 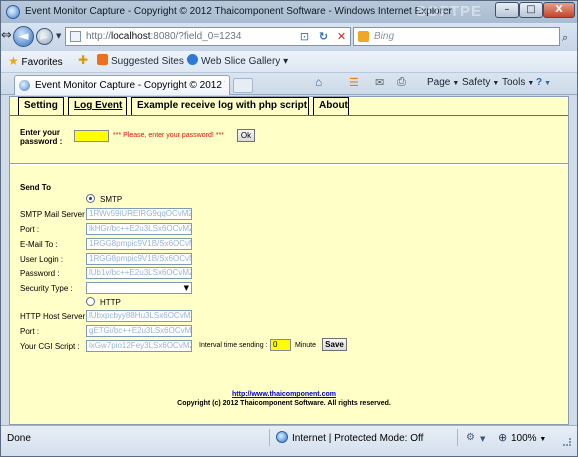 I want to click on close-button: X, so click(x=559, y=10).